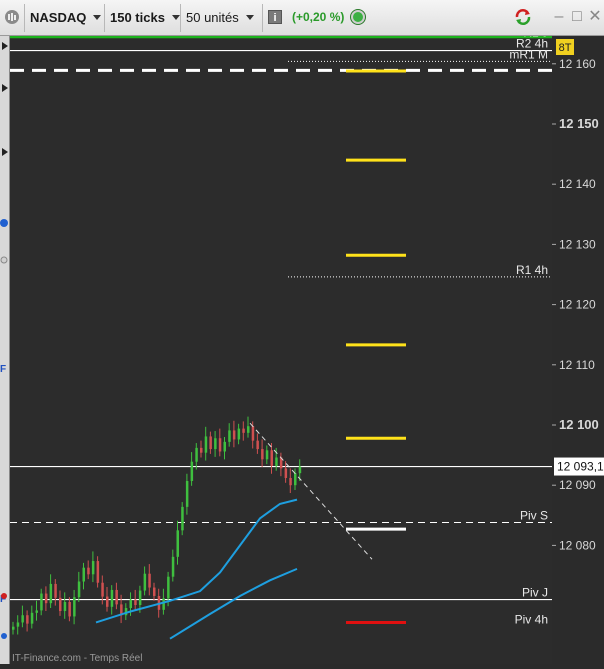  I want to click on moving-average-slow, so click(233, 603).